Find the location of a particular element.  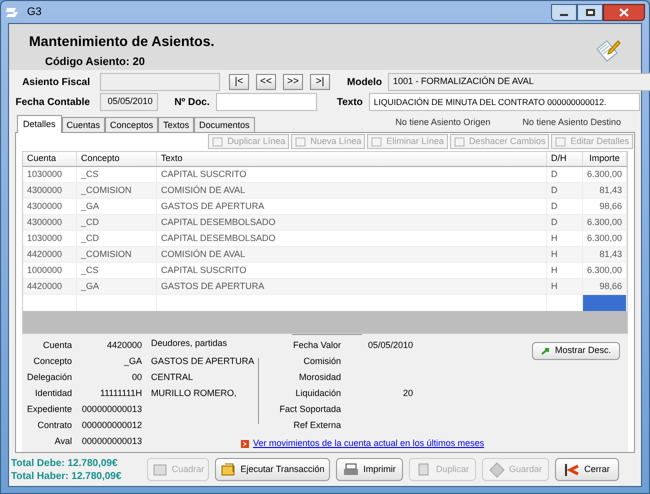

column-header: Importe is located at coordinates (605, 159).